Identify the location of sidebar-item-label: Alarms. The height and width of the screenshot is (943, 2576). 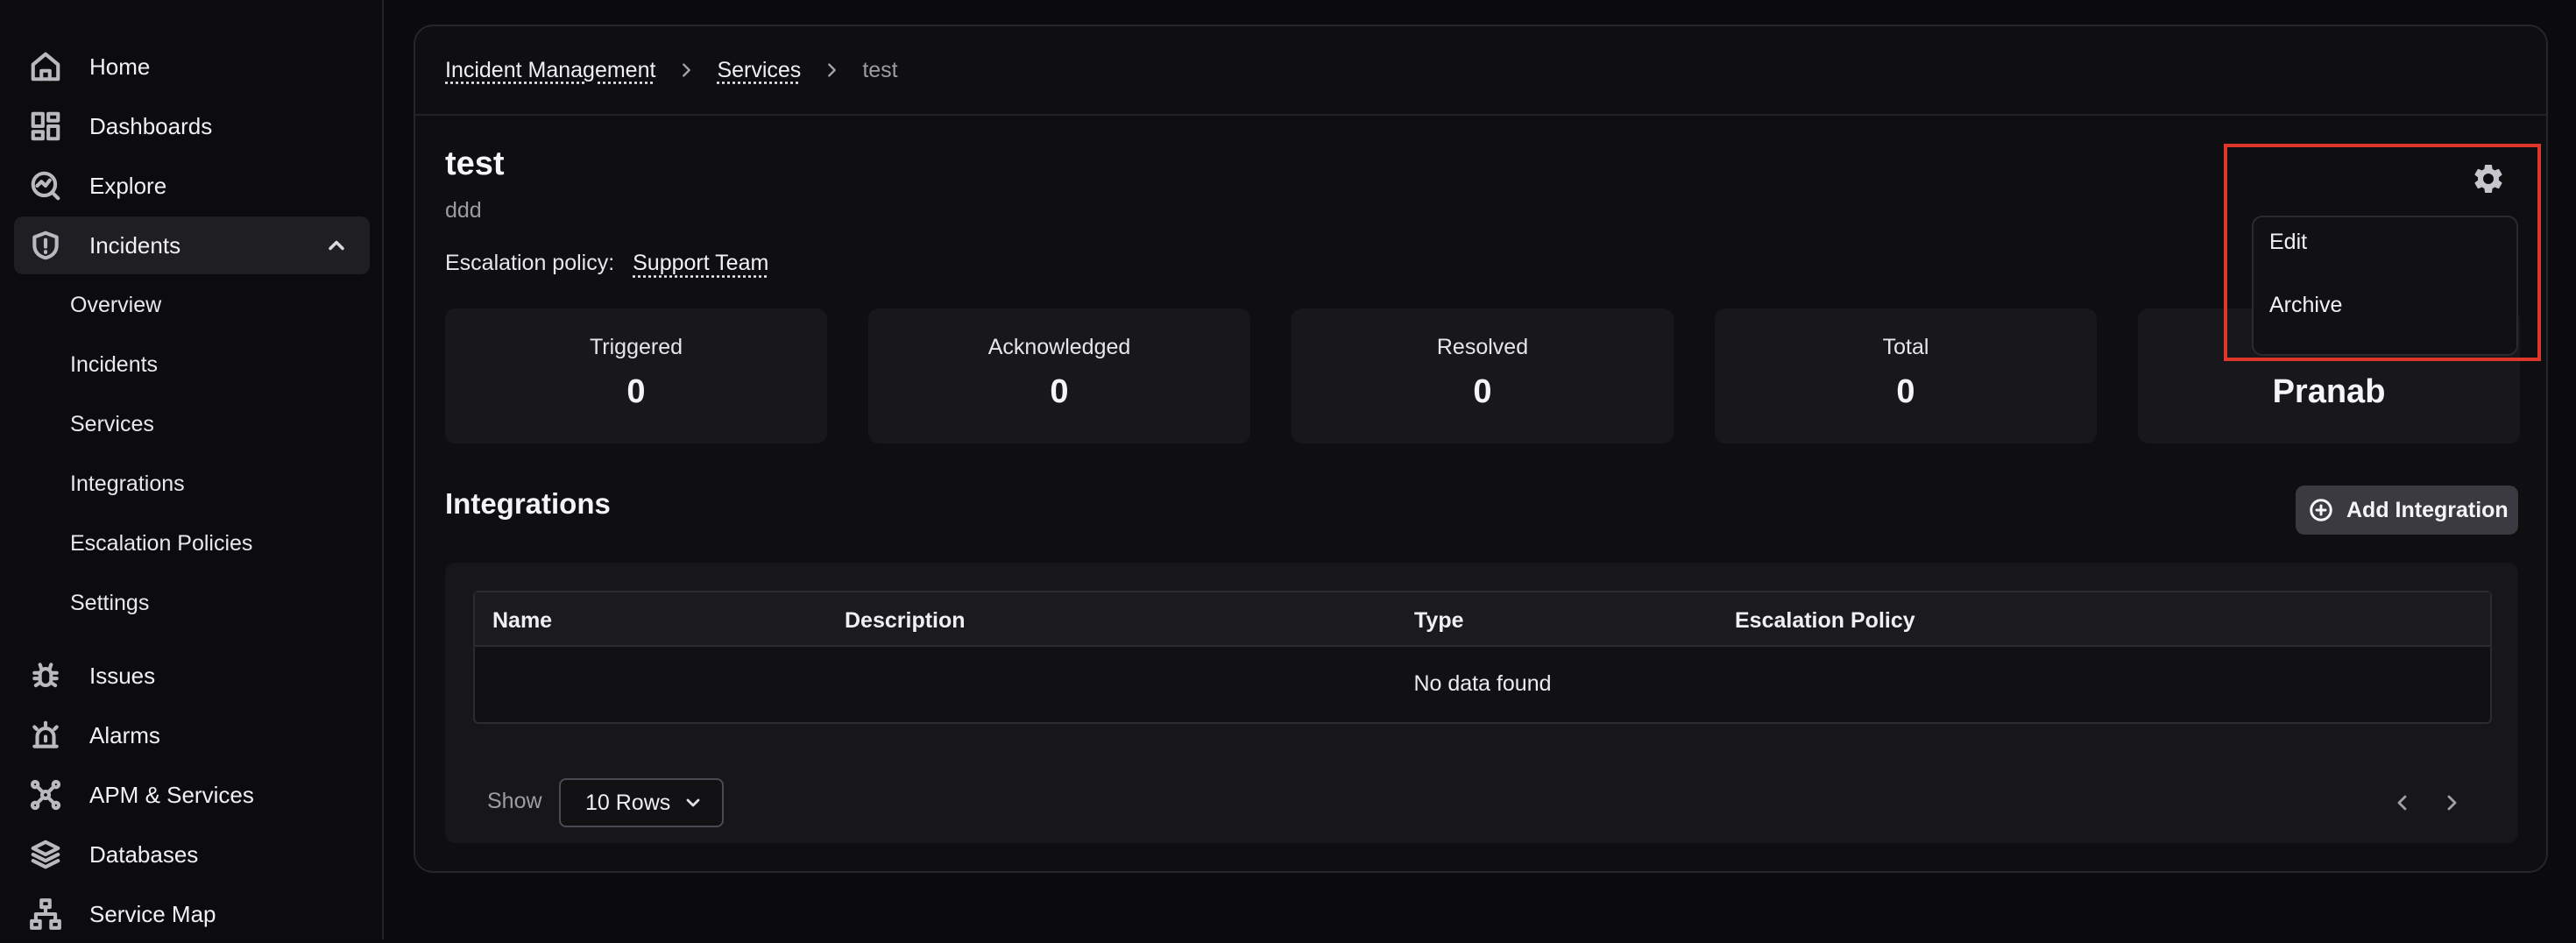
(124, 734).